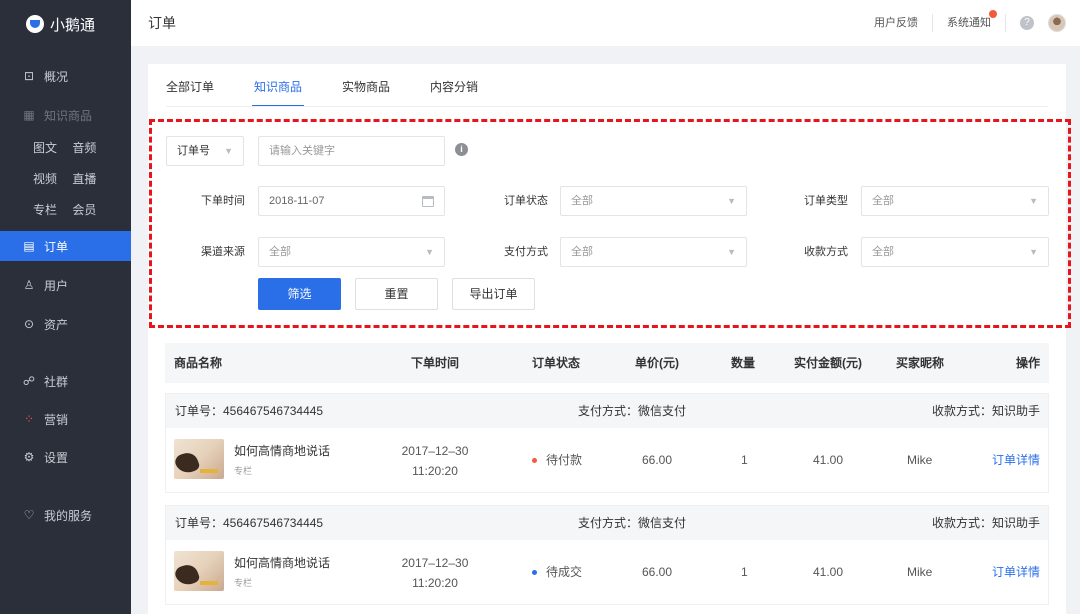 The image size is (1080, 614). I want to click on notice-link: 系统通知, so click(969, 21).